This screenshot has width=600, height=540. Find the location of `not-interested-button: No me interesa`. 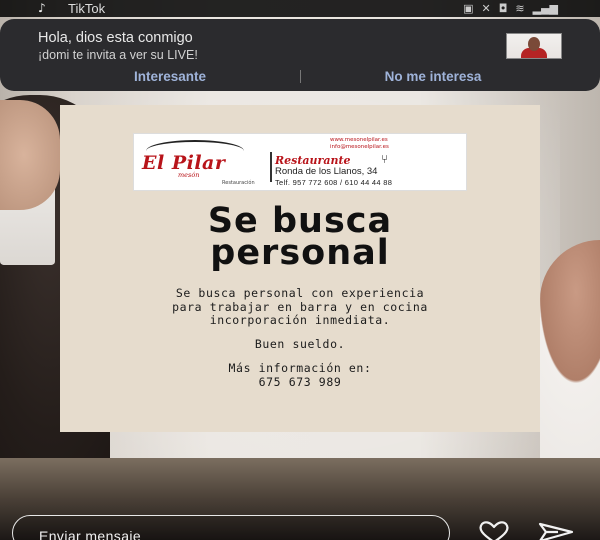

not-interested-button: No me interesa is located at coordinates (433, 77).